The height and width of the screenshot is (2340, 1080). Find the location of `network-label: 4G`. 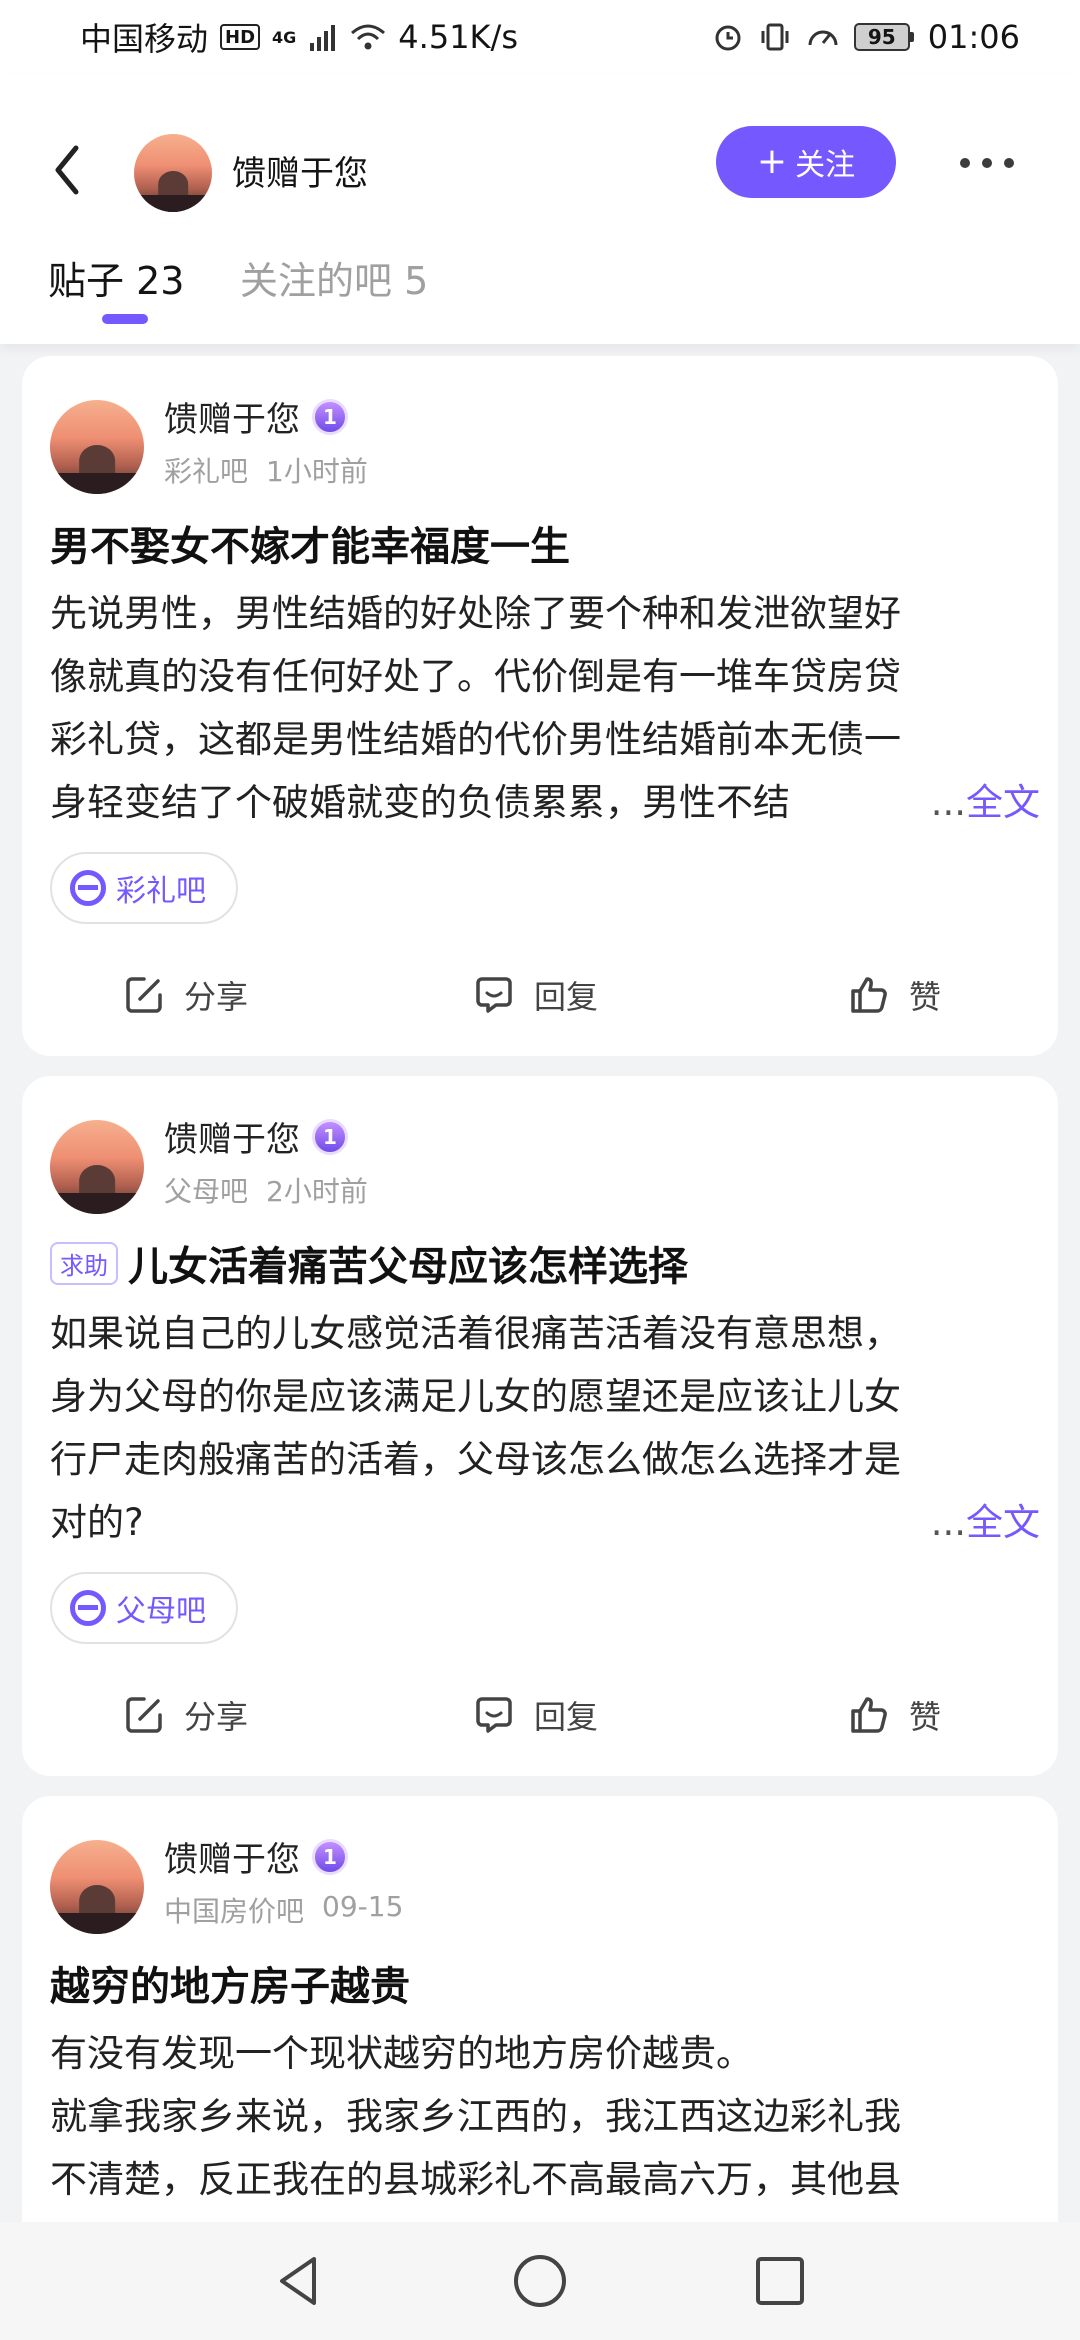

network-label: 4G is located at coordinates (284, 37).